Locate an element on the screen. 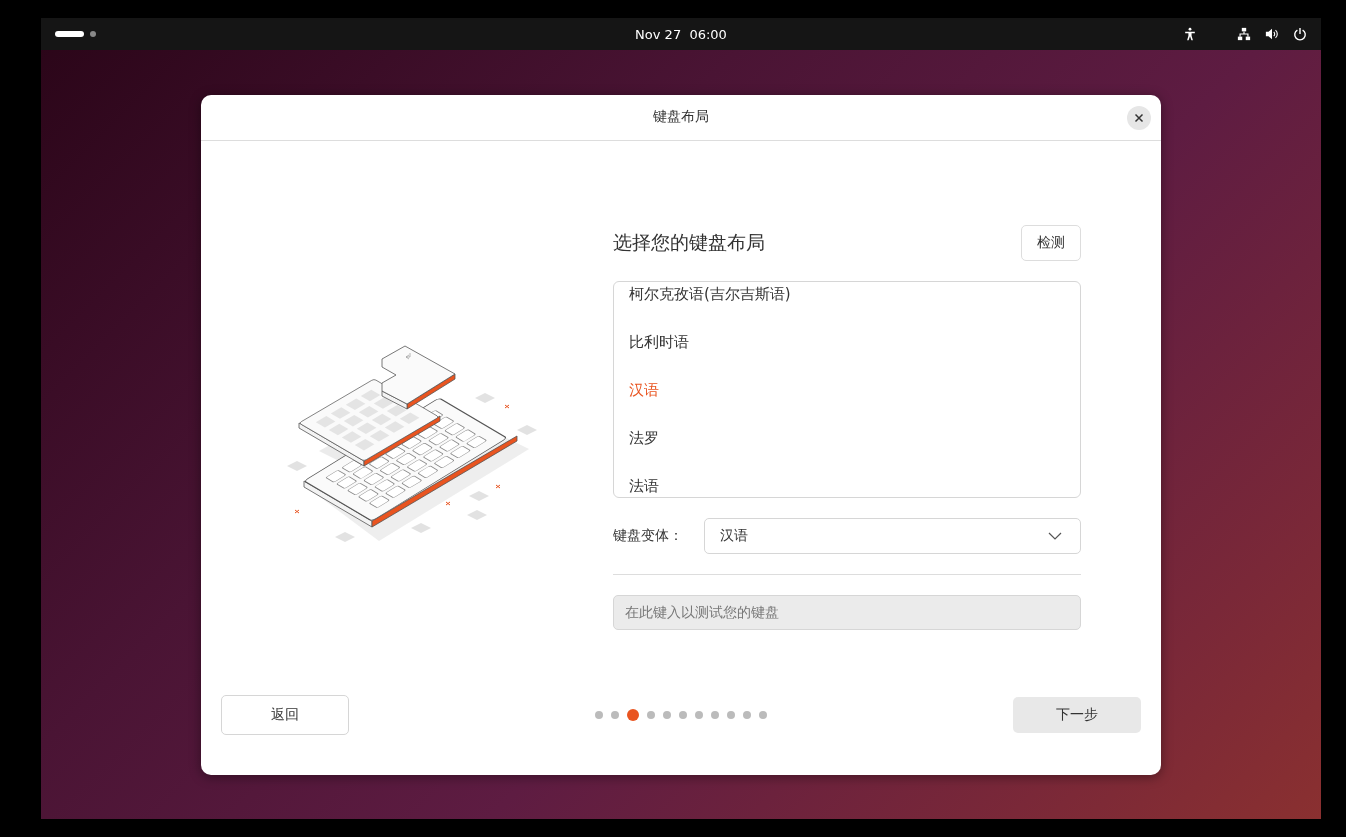  layout-list-item: 法语 is located at coordinates (854, 486).